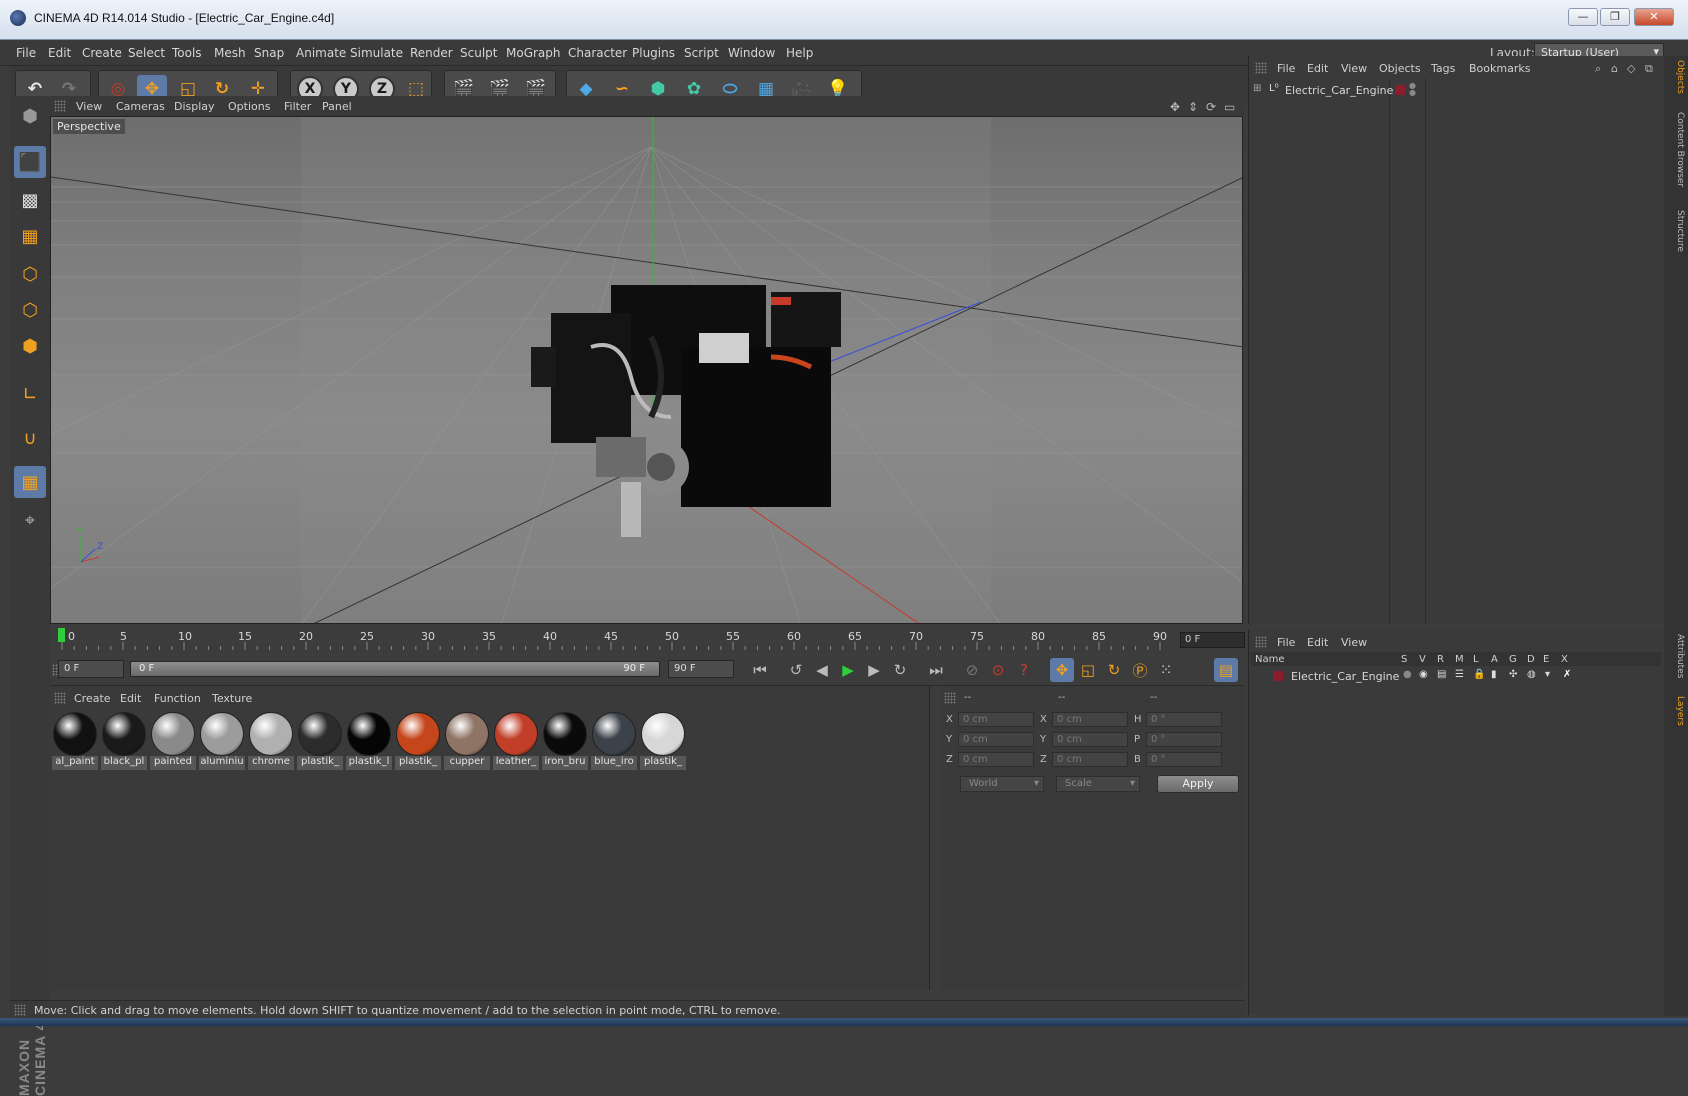  Describe the element at coordinates (26, 53) in the screenshot. I see `menu-file: File` at that location.